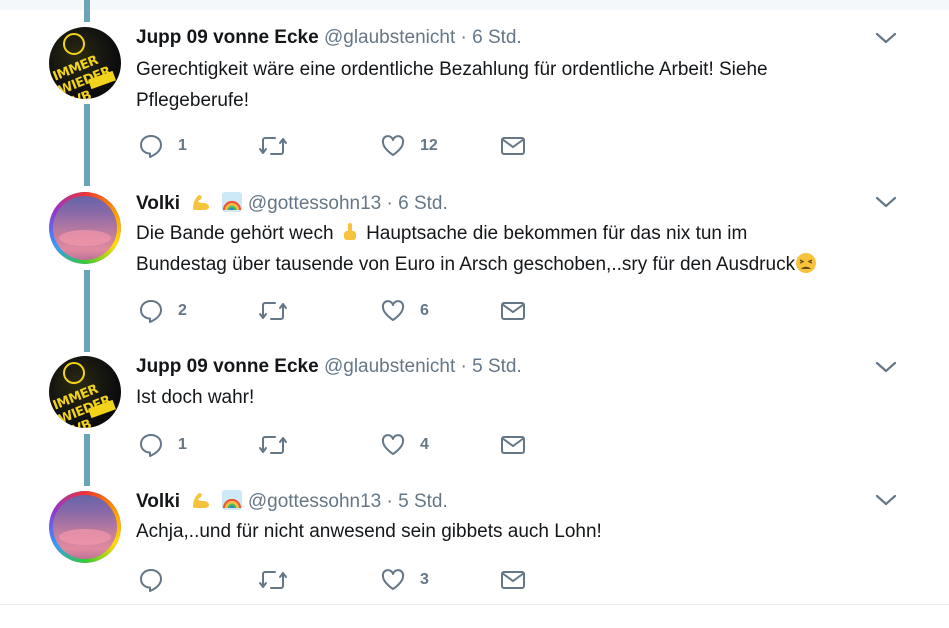 The width and height of the screenshot is (949, 628). I want to click on tweet-text-segment: Die Bande gehört wech, so click(235, 233).